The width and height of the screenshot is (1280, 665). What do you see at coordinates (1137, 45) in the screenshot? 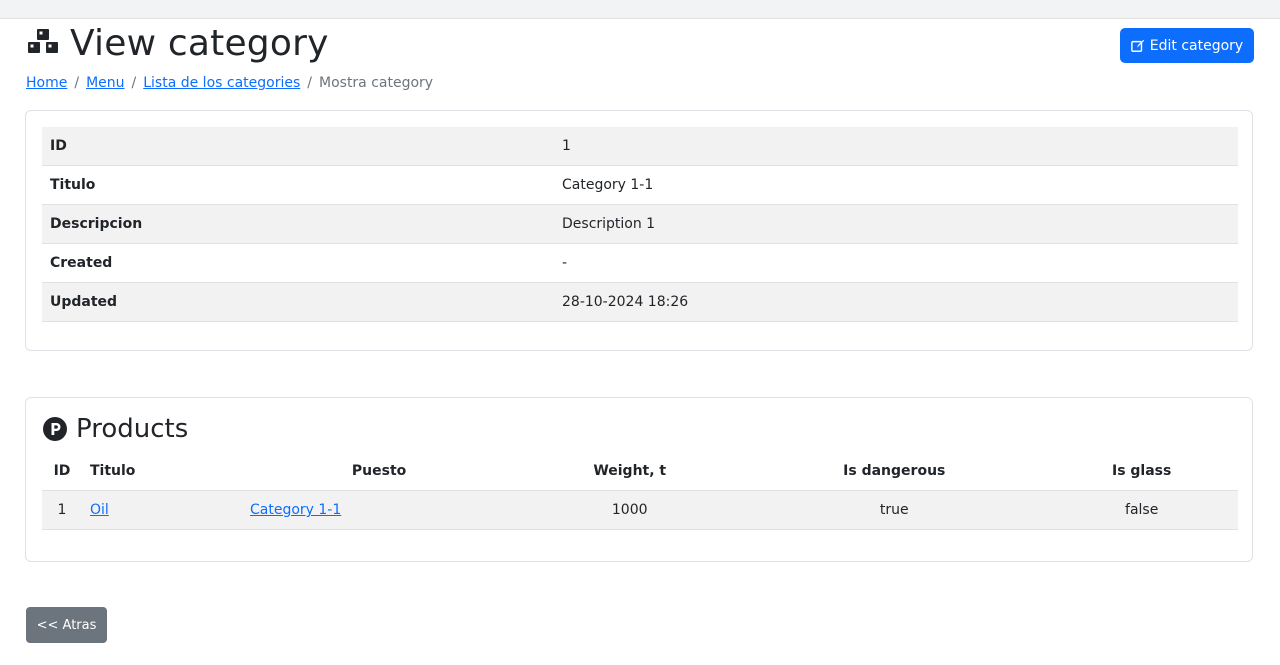
I see `edit-icon` at bounding box center [1137, 45].